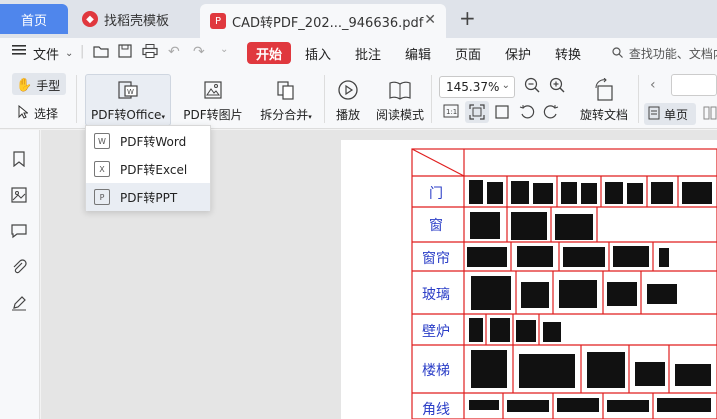 The width and height of the screenshot is (717, 419). I want to click on zoom-out-icon, so click(532, 85).